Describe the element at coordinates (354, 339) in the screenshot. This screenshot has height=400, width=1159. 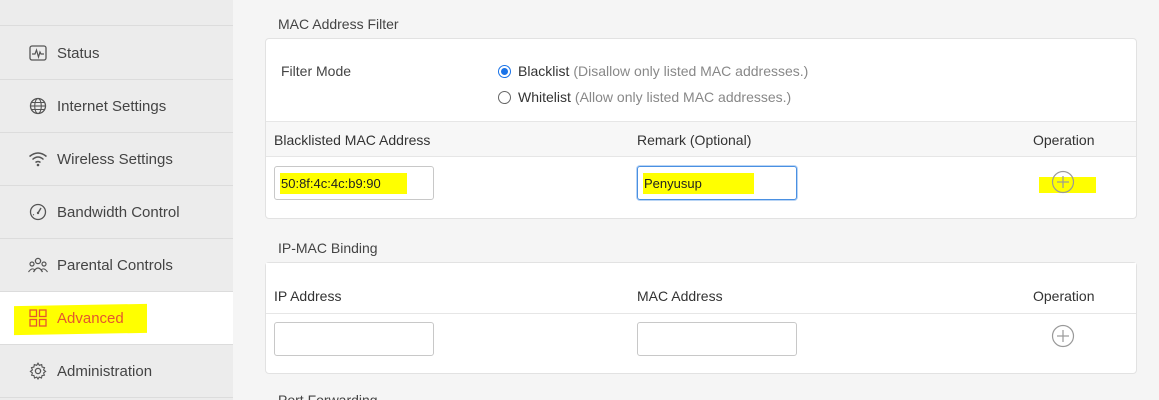
I see `ip-address-input` at that location.